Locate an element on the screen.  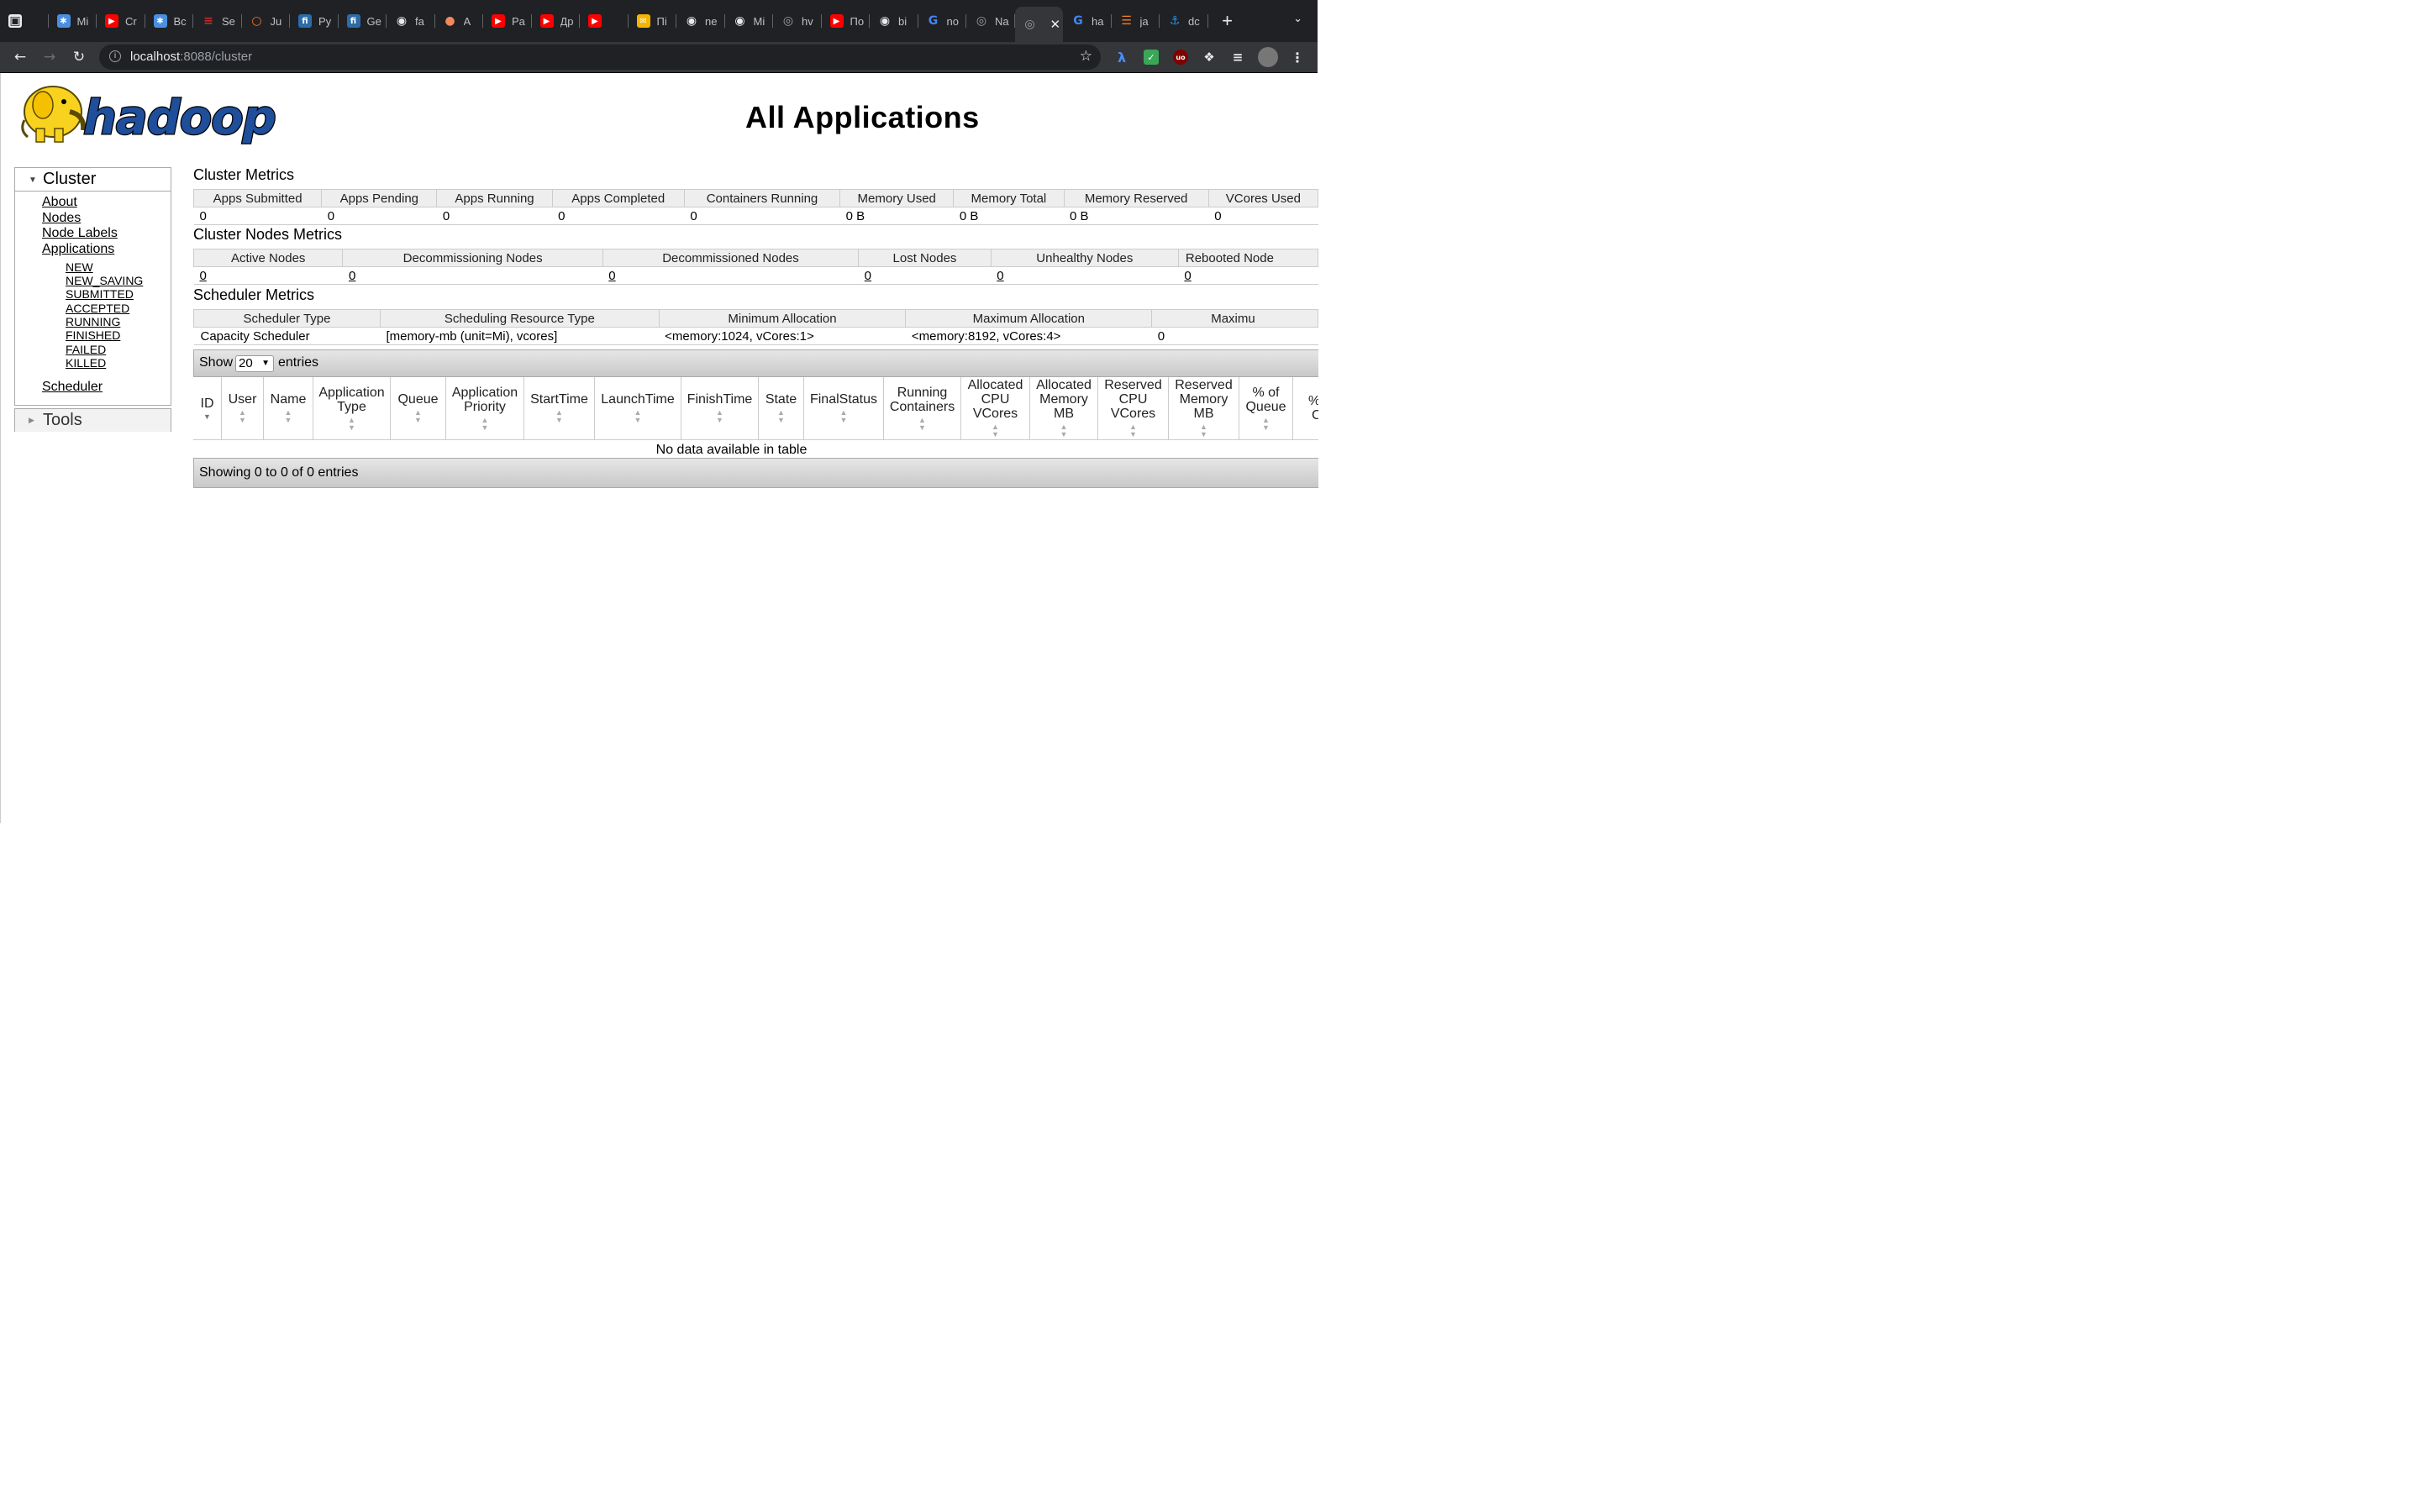
sidebar-link-about: About is located at coordinates (60, 202).